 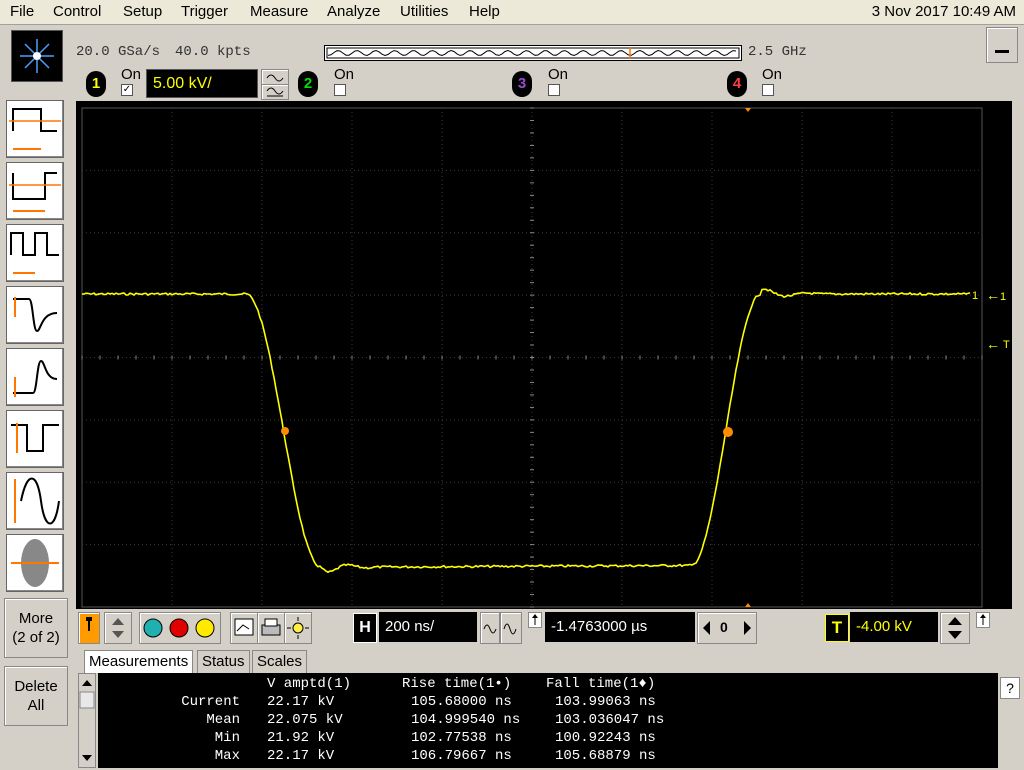 What do you see at coordinates (37, 56) in the screenshot?
I see `agilent-logo` at bounding box center [37, 56].